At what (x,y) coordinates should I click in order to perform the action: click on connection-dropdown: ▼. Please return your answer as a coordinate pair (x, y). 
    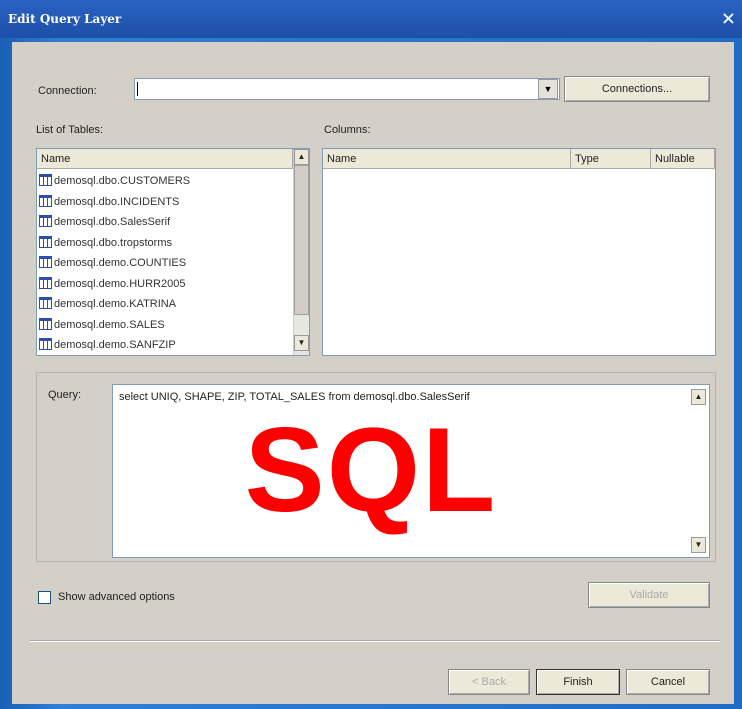
    Looking at the image, I should click on (347, 89).